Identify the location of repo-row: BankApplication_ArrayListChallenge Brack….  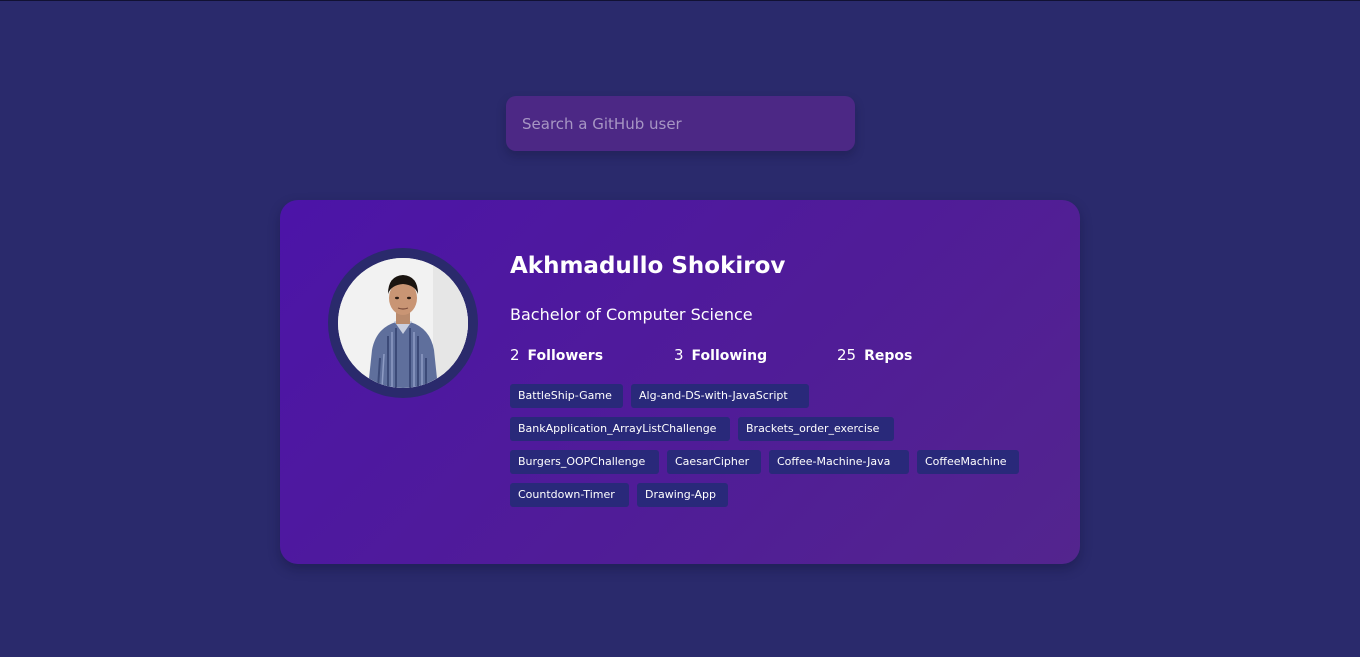
(780, 429).